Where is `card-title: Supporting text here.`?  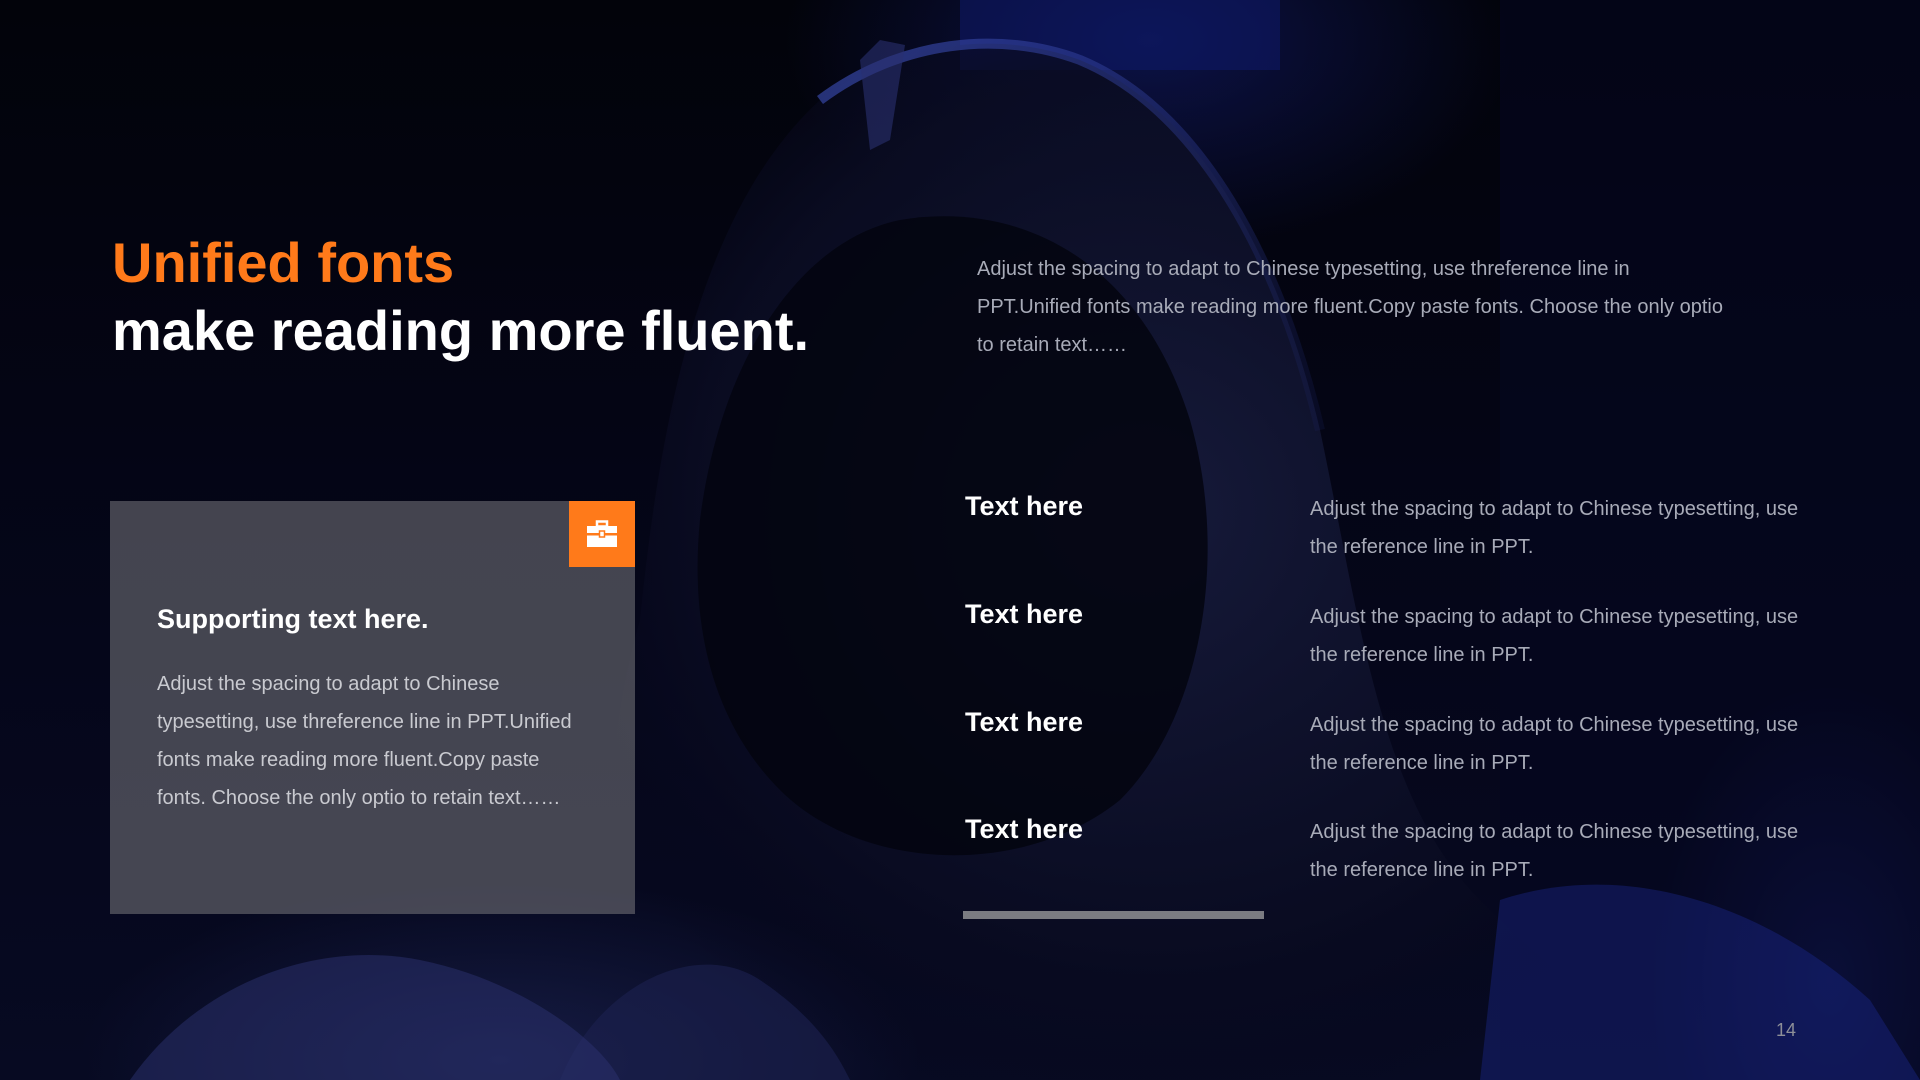 card-title: Supporting text here. is located at coordinates (293, 619).